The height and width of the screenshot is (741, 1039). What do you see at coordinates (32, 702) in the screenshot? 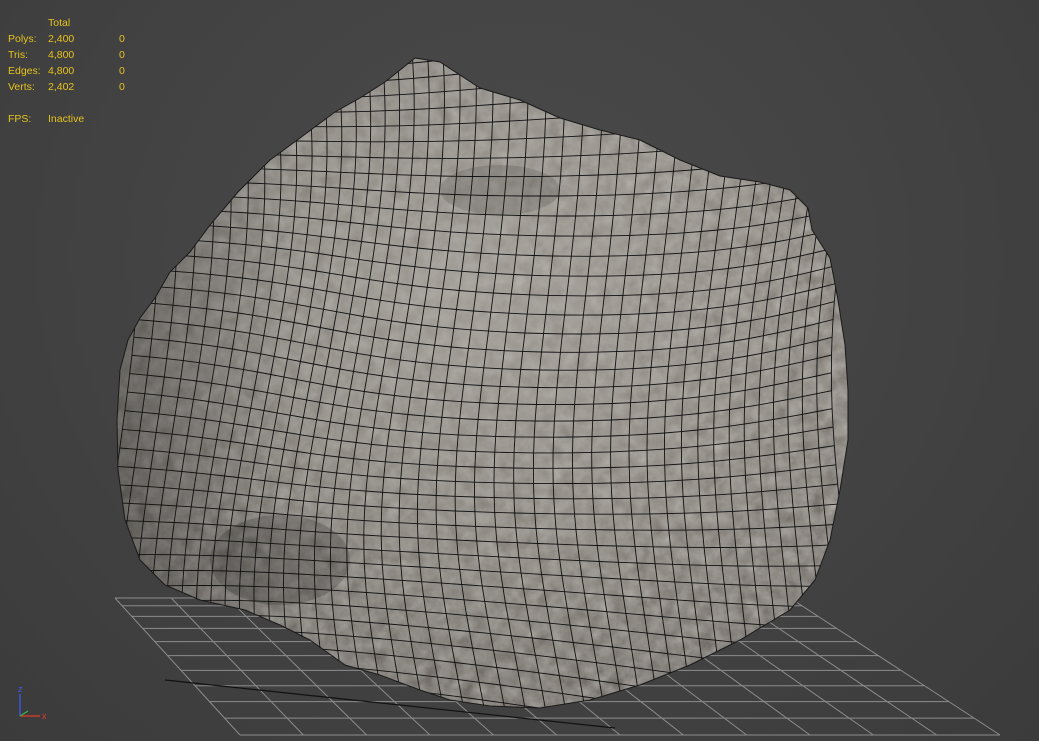
I see `axis-tripod-icon: z x` at bounding box center [32, 702].